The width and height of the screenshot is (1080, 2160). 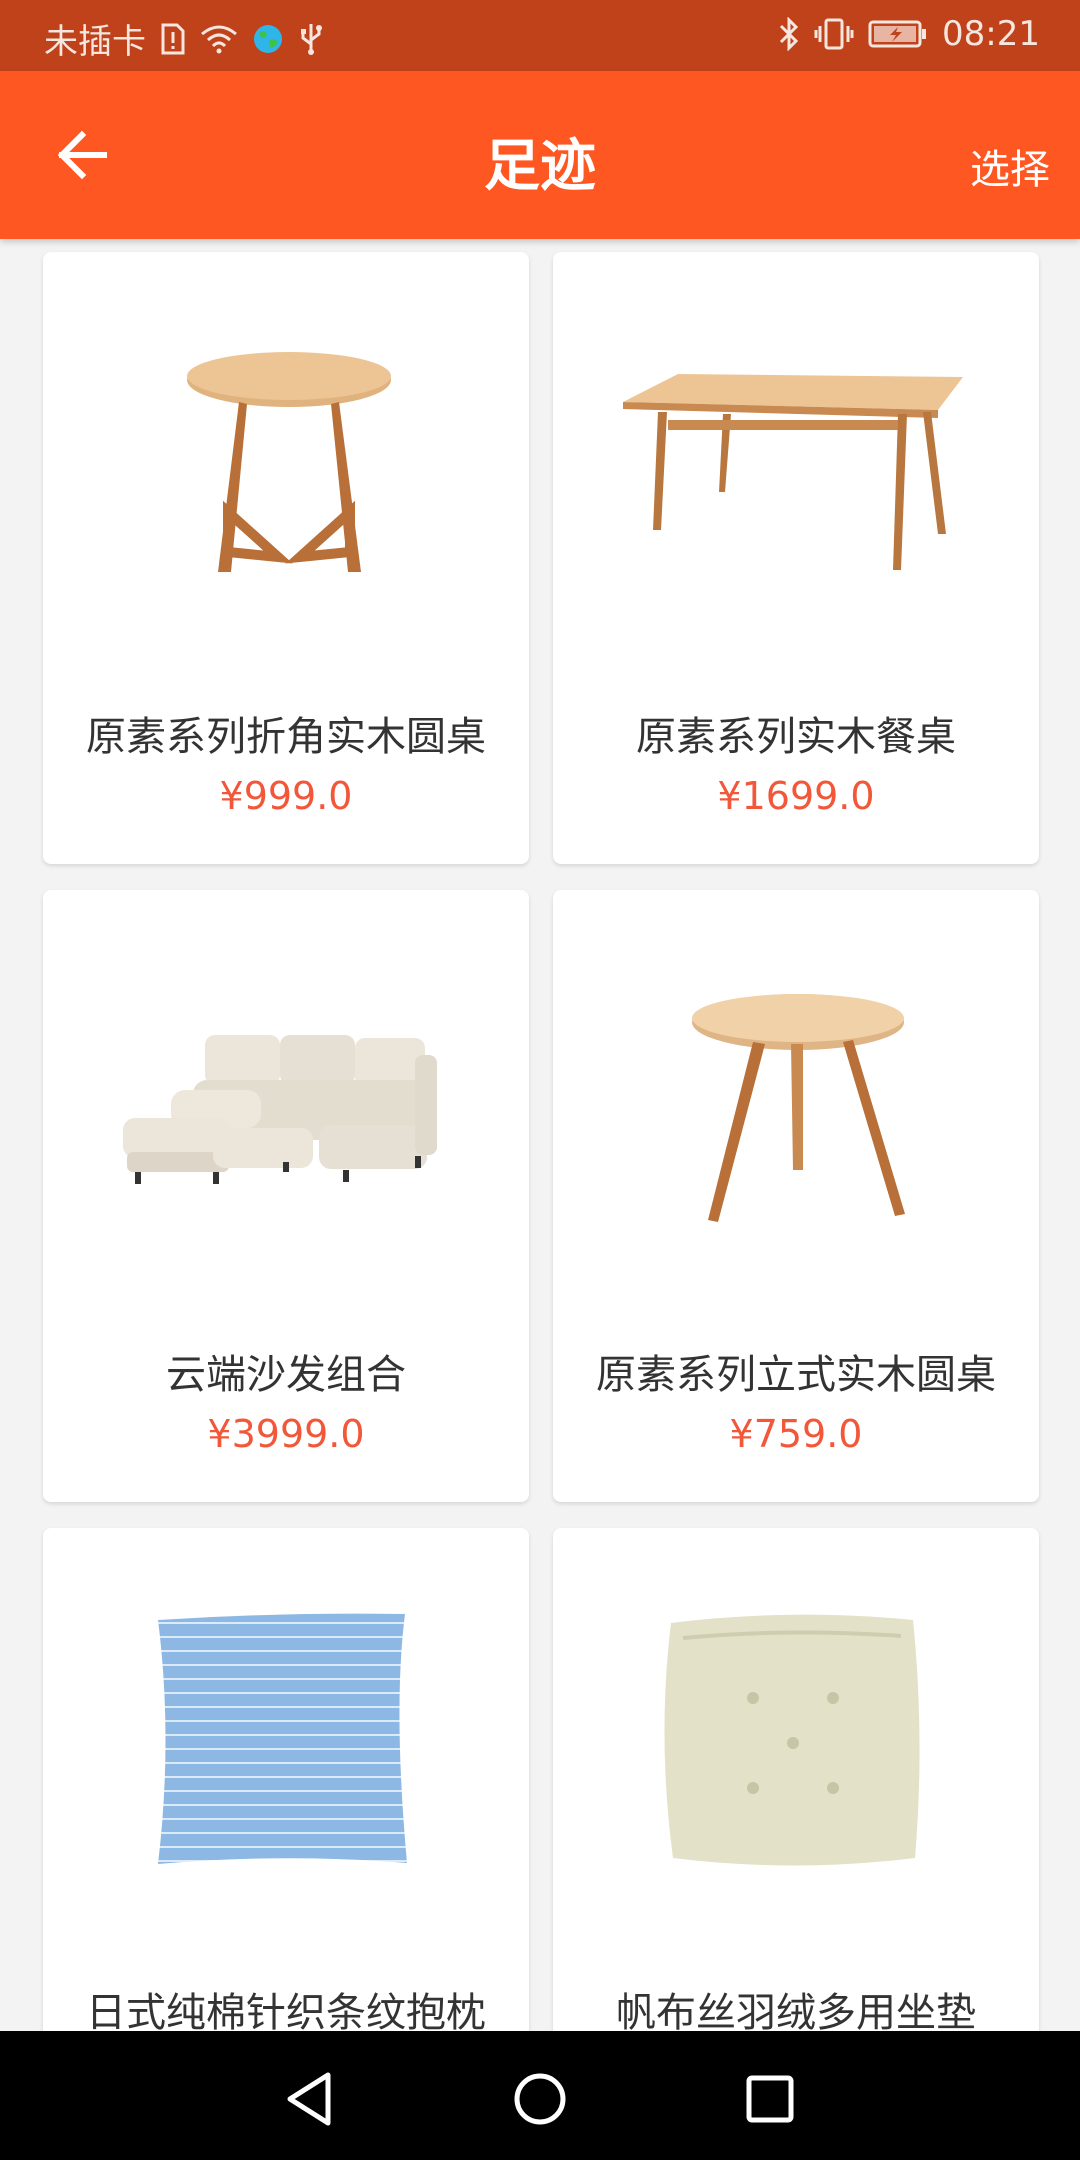 I want to click on product-card: 原素系列实木餐桌 ¥1699.0, so click(x=796, y=558).